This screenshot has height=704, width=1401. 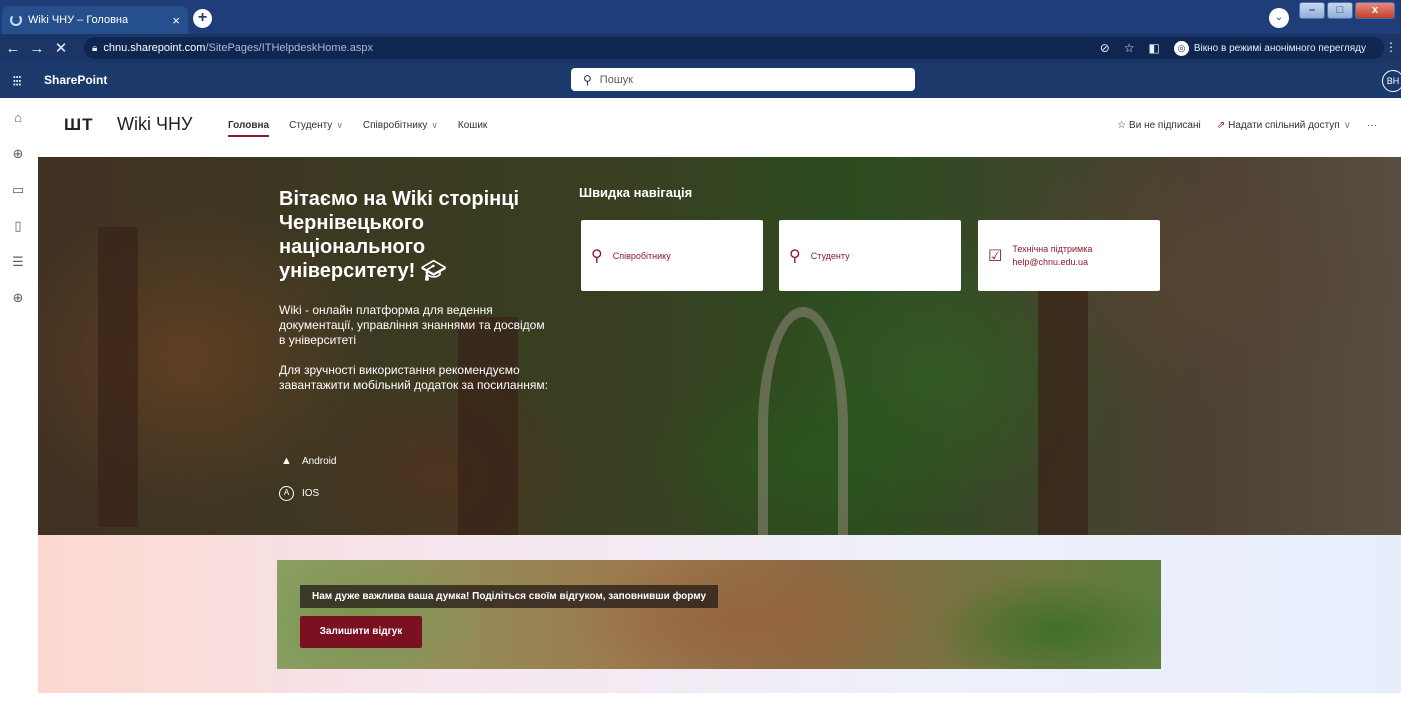 I want to click on star-icon: ☆, so click(x=1122, y=125).